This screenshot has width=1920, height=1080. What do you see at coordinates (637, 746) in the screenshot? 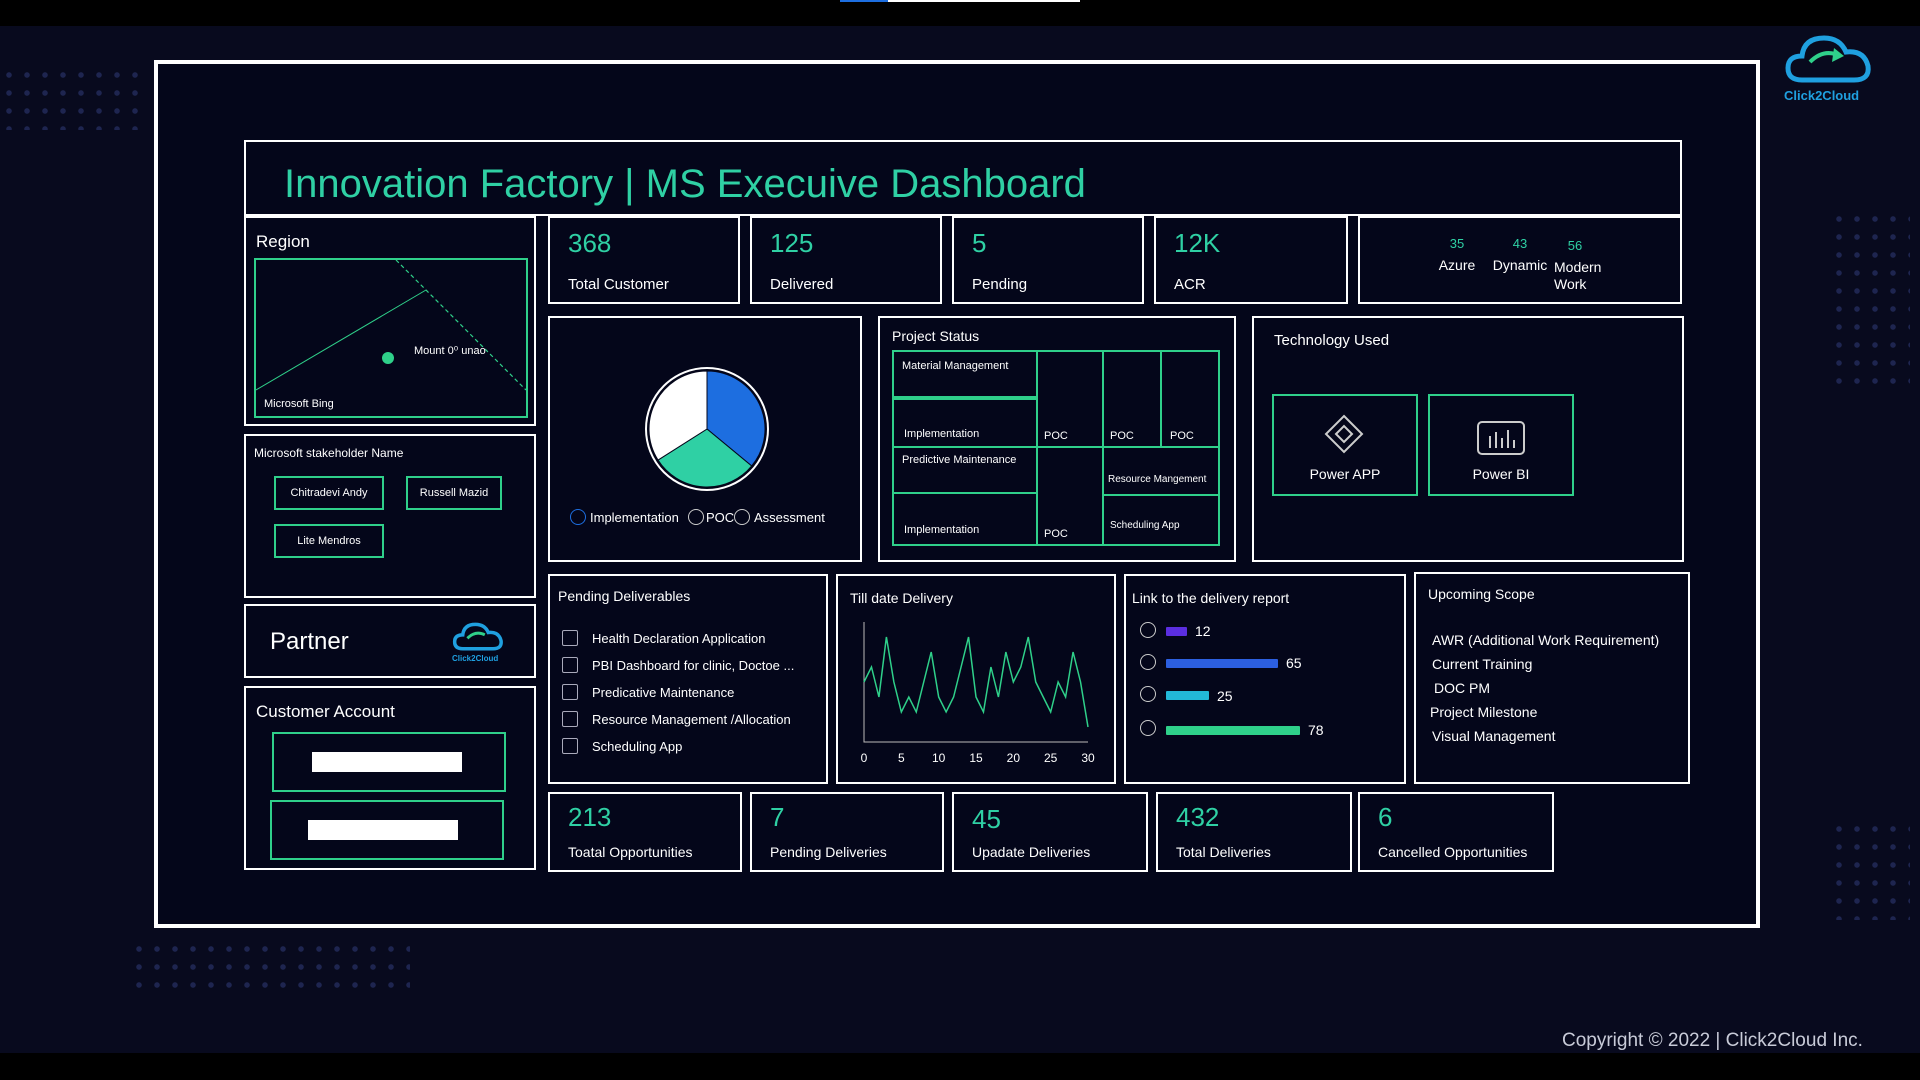
I see `deliverable-item: Scheduling App` at bounding box center [637, 746].